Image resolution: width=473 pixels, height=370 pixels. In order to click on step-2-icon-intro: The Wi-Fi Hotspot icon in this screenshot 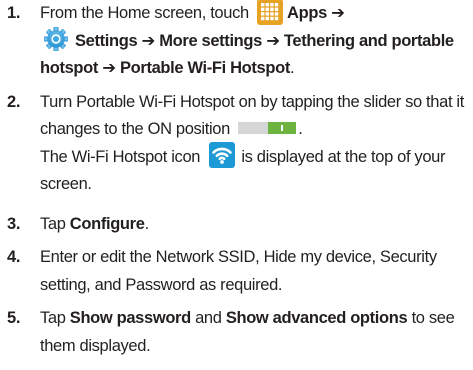, I will do `click(120, 156)`.